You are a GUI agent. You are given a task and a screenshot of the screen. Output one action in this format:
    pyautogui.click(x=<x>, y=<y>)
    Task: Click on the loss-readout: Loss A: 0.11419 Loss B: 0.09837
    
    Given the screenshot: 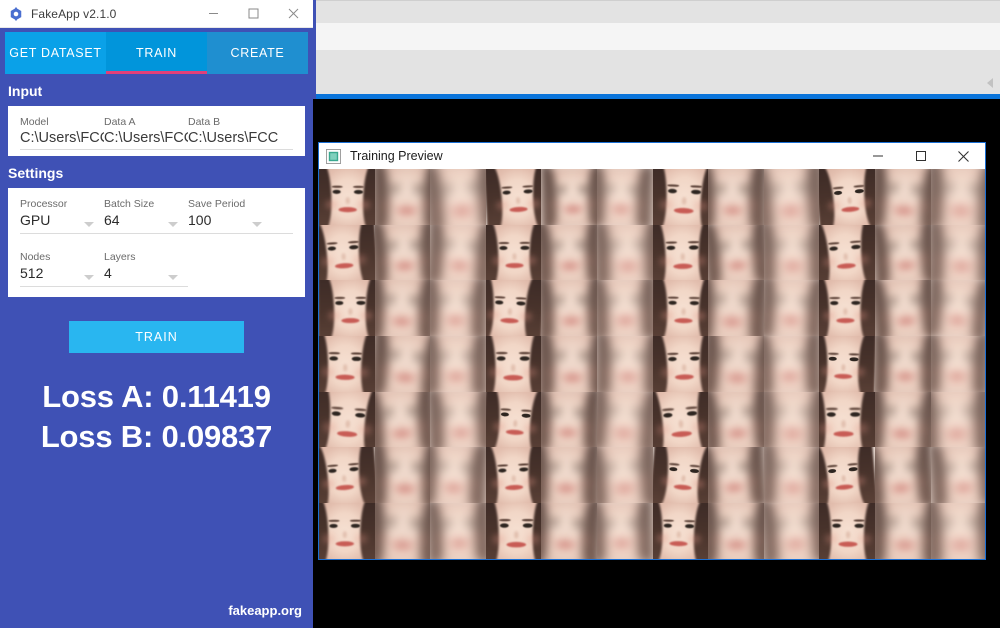 What is the action you would take?
    pyautogui.click(x=156, y=416)
    